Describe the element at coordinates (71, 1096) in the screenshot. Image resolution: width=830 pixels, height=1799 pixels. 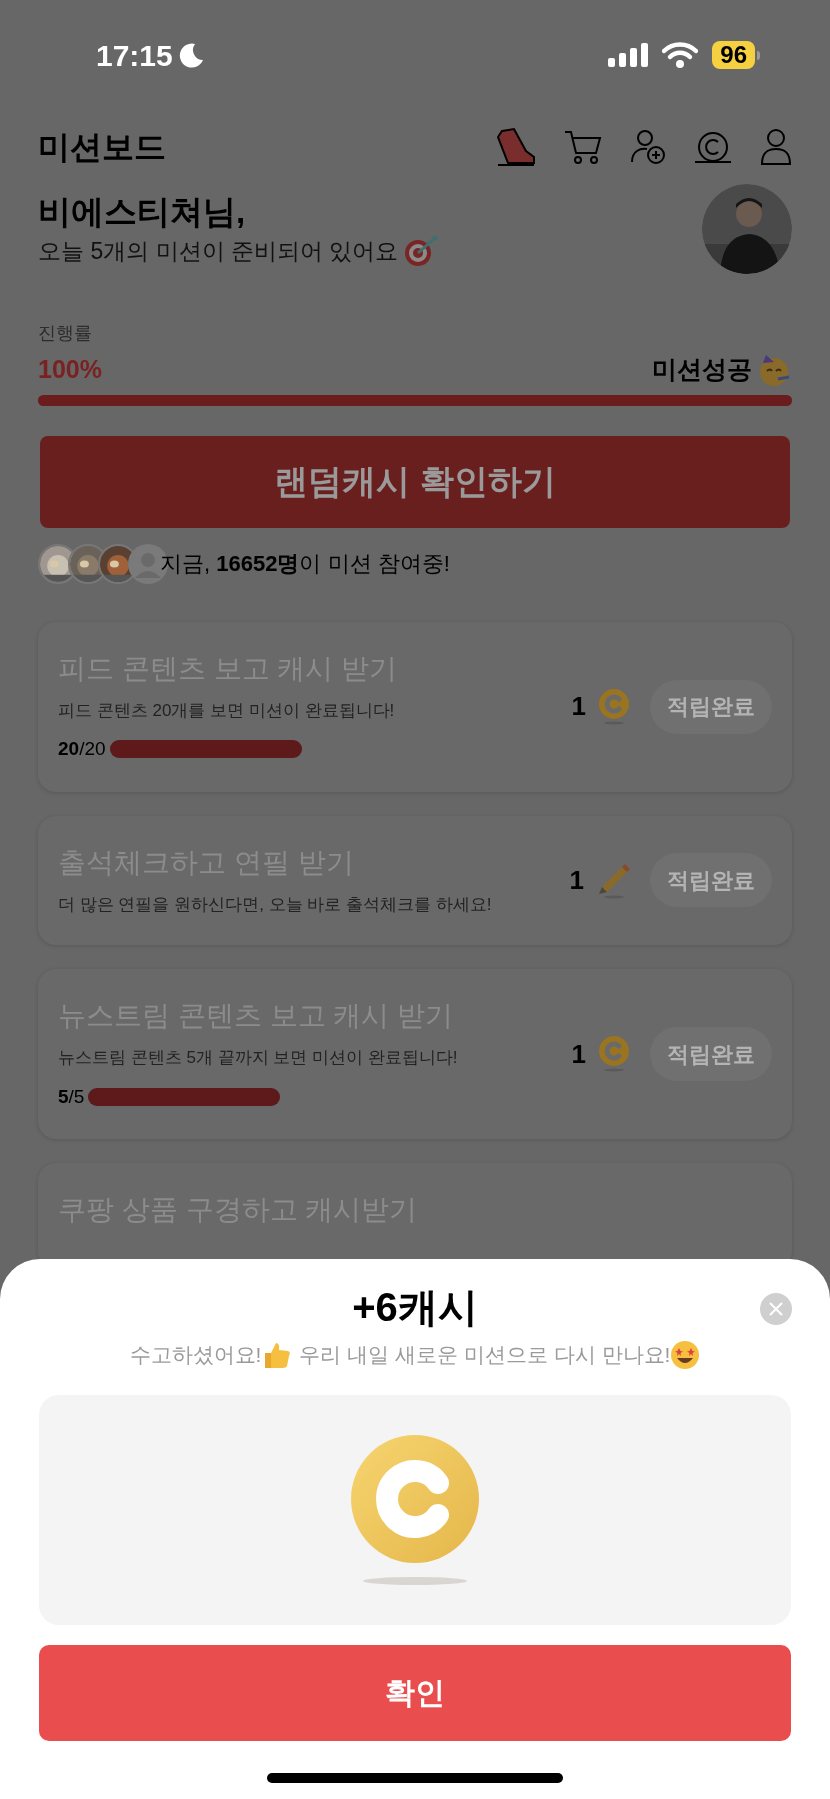
I see `mission-progress-text: 5/5` at that location.